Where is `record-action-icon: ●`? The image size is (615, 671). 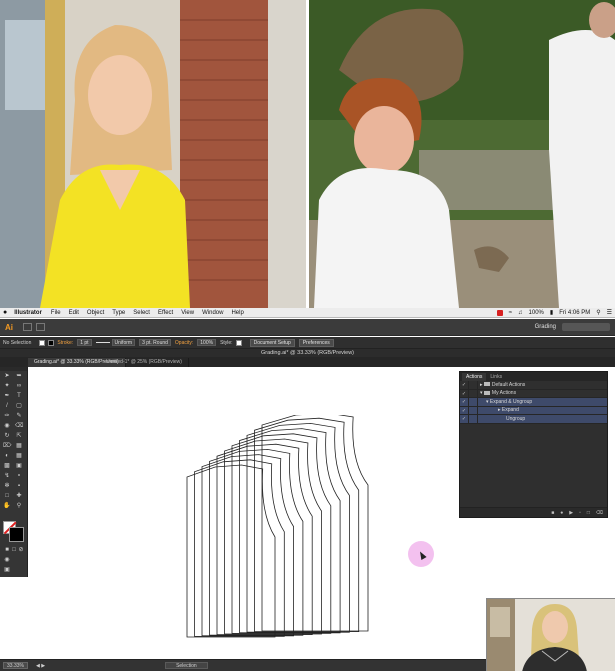 record-action-icon: ● is located at coordinates (561, 513).